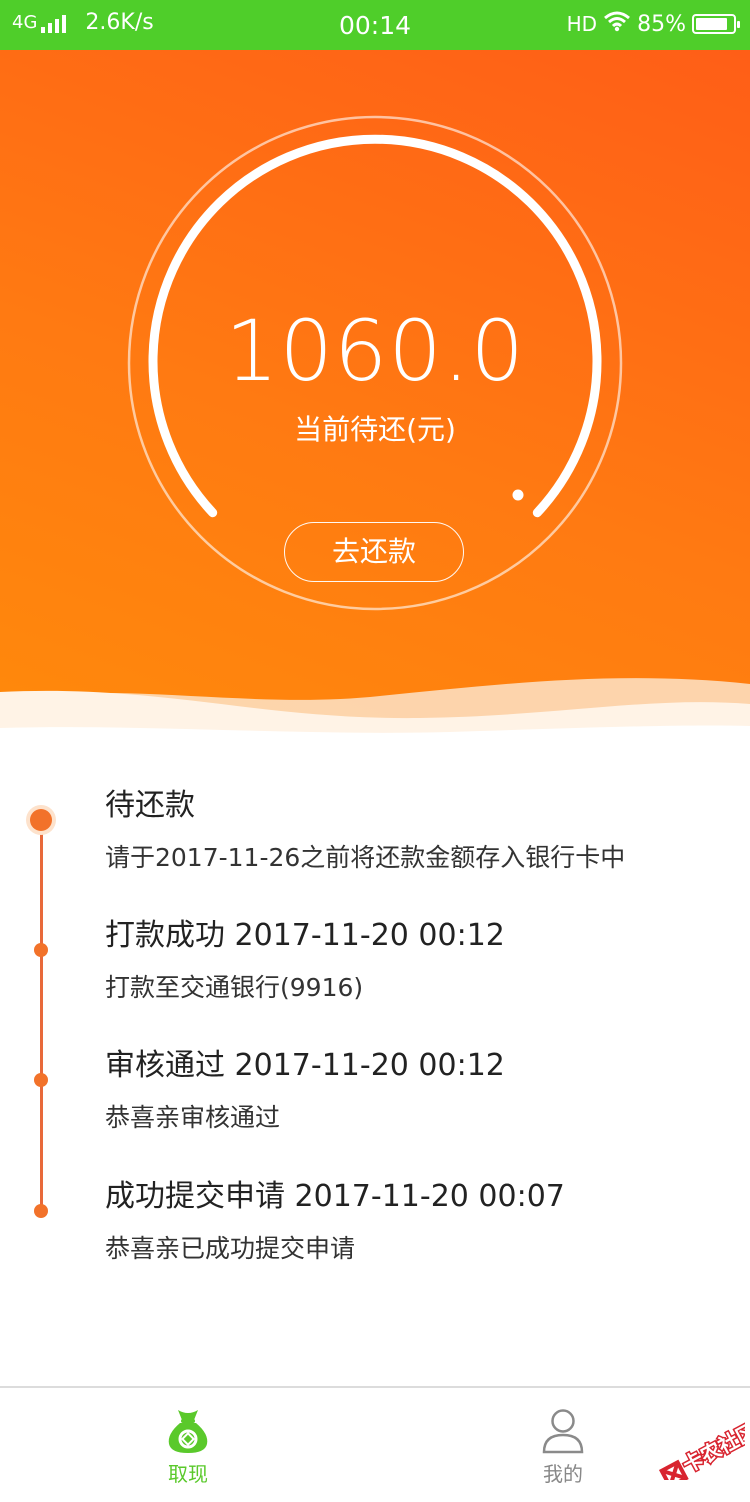  Describe the element at coordinates (150, 805) in the screenshot. I see `timeline-title: 待还款` at that location.